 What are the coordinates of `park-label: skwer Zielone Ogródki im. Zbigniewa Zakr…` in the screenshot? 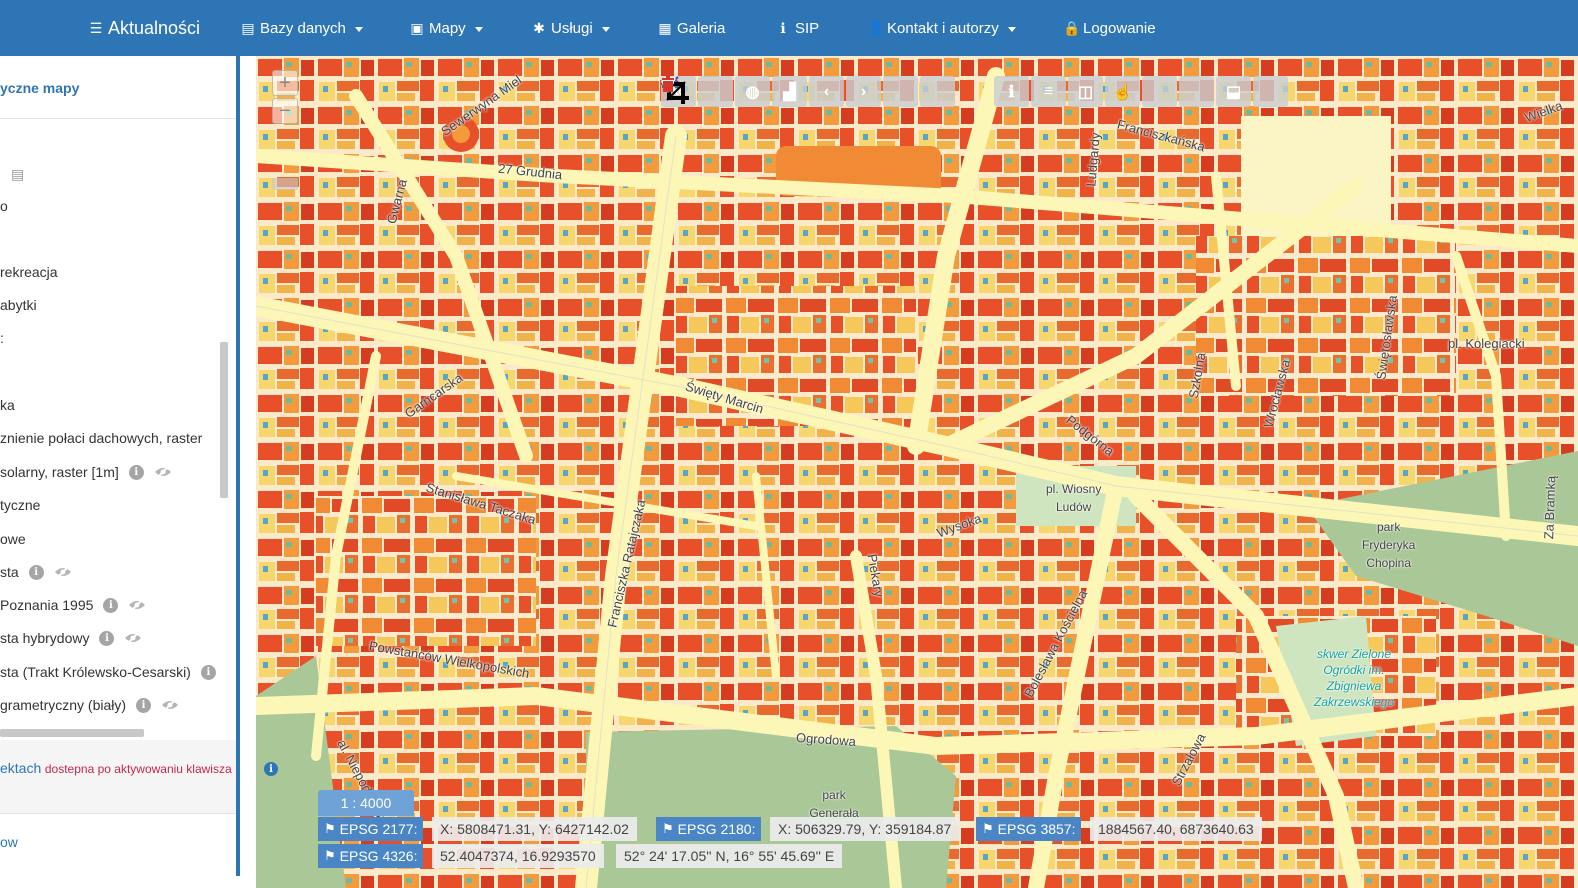 It's located at (1354, 678).